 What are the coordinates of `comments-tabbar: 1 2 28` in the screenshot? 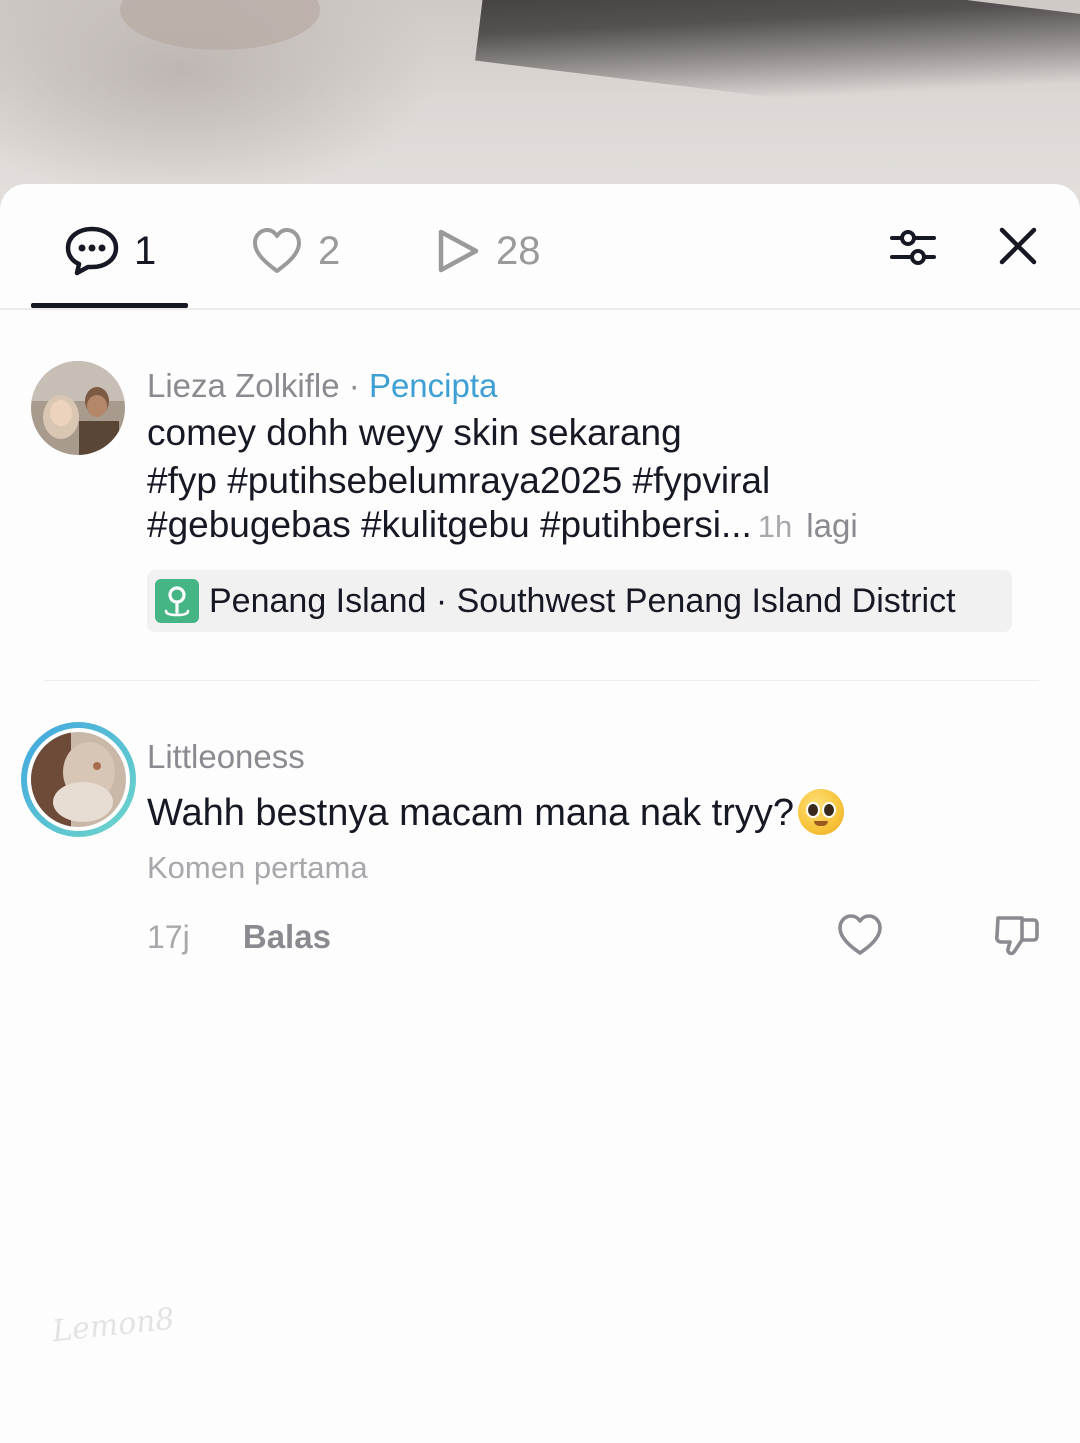 It's located at (540, 247).